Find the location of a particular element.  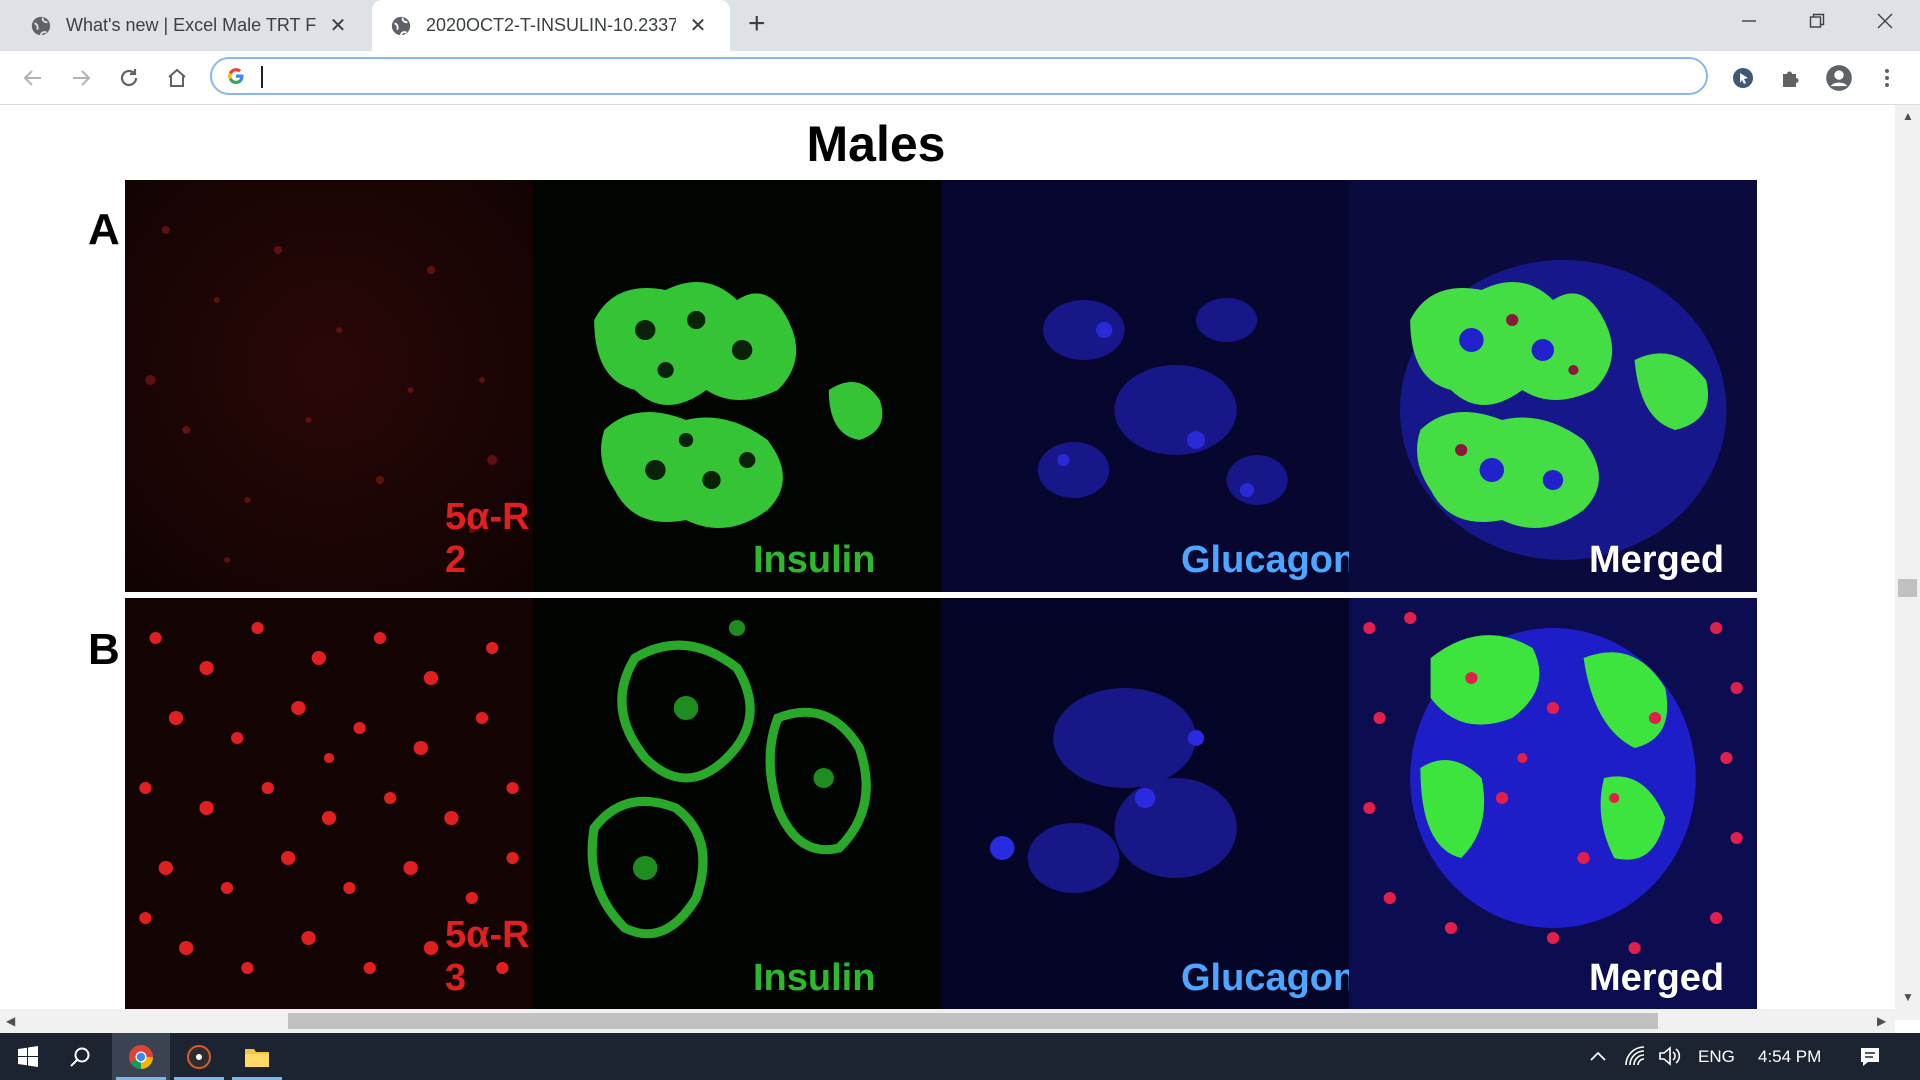

notification-icon is located at coordinates (1870, 1057).